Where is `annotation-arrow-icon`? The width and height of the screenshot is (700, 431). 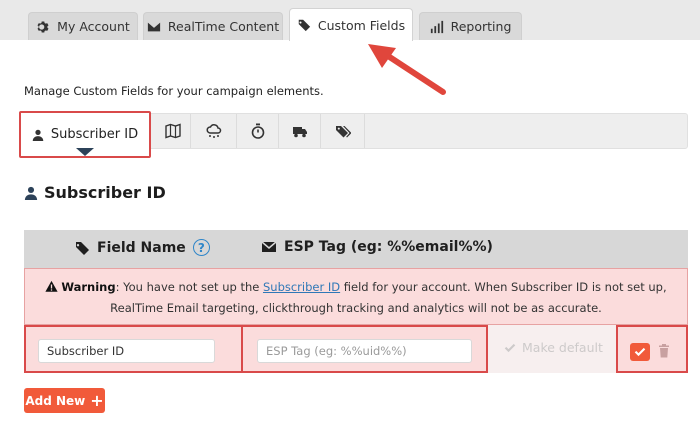 annotation-arrow-icon is located at coordinates (407, 69).